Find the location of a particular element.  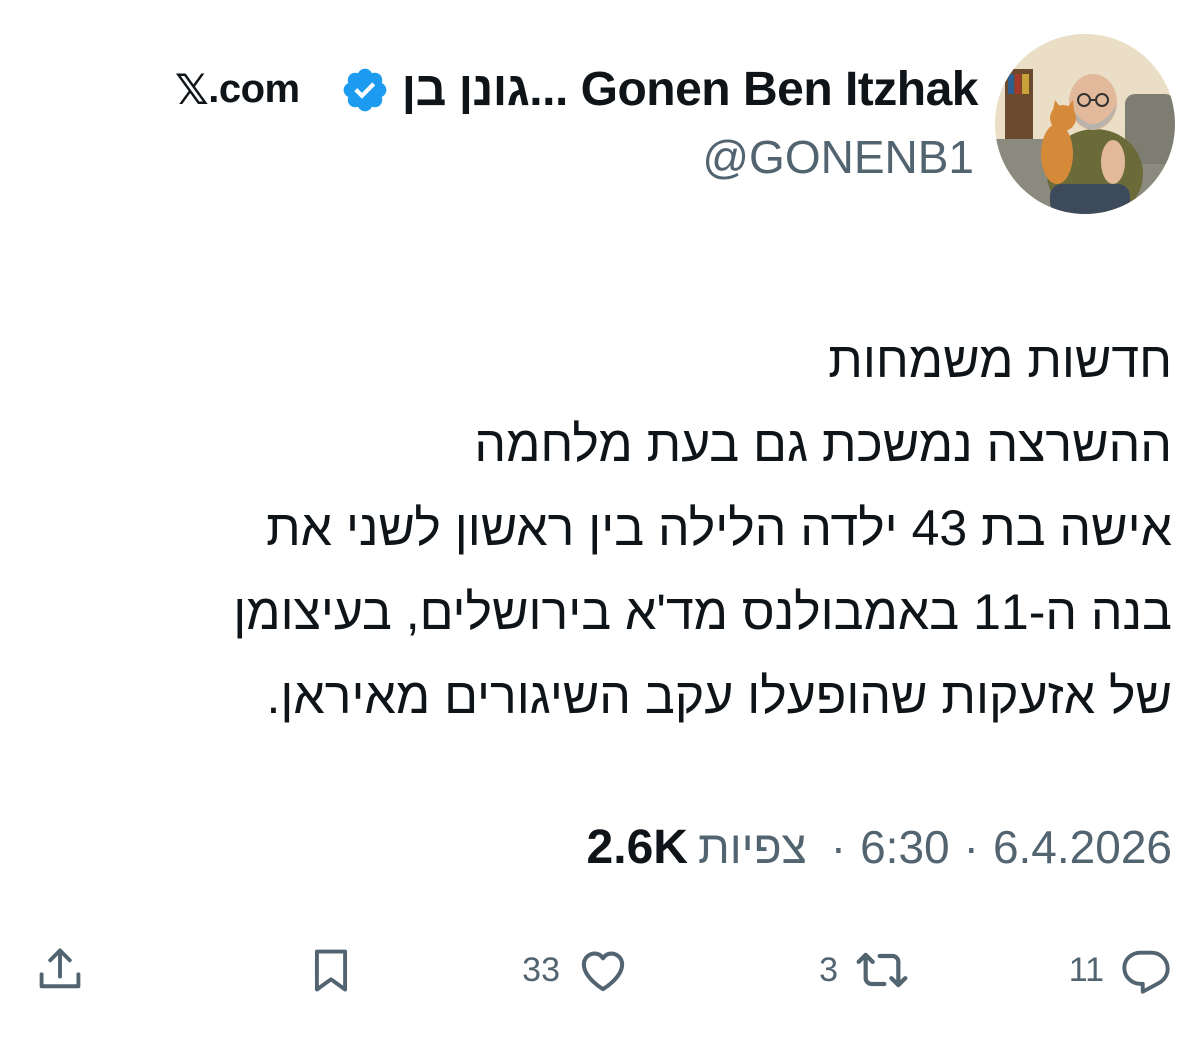

share-icon is located at coordinates (60, 968).